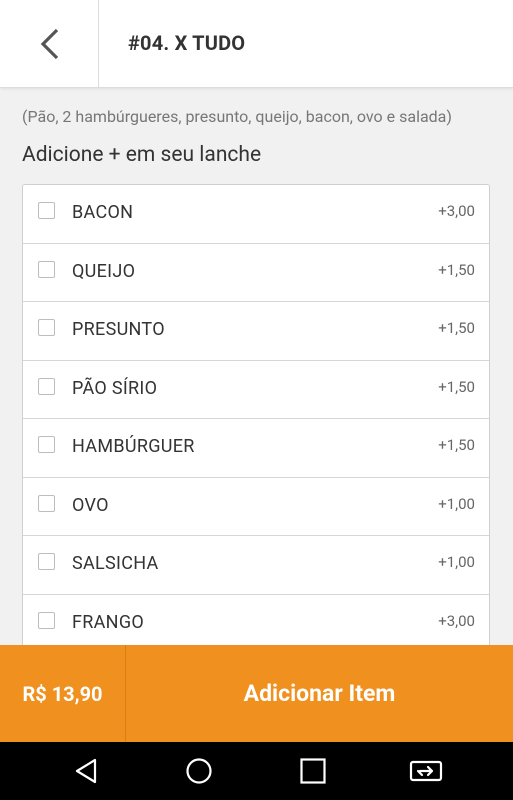 This screenshot has height=800, width=513. What do you see at coordinates (256, 507) in the screenshot?
I see `extra-option-ovo: OVO +1,00` at bounding box center [256, 507].